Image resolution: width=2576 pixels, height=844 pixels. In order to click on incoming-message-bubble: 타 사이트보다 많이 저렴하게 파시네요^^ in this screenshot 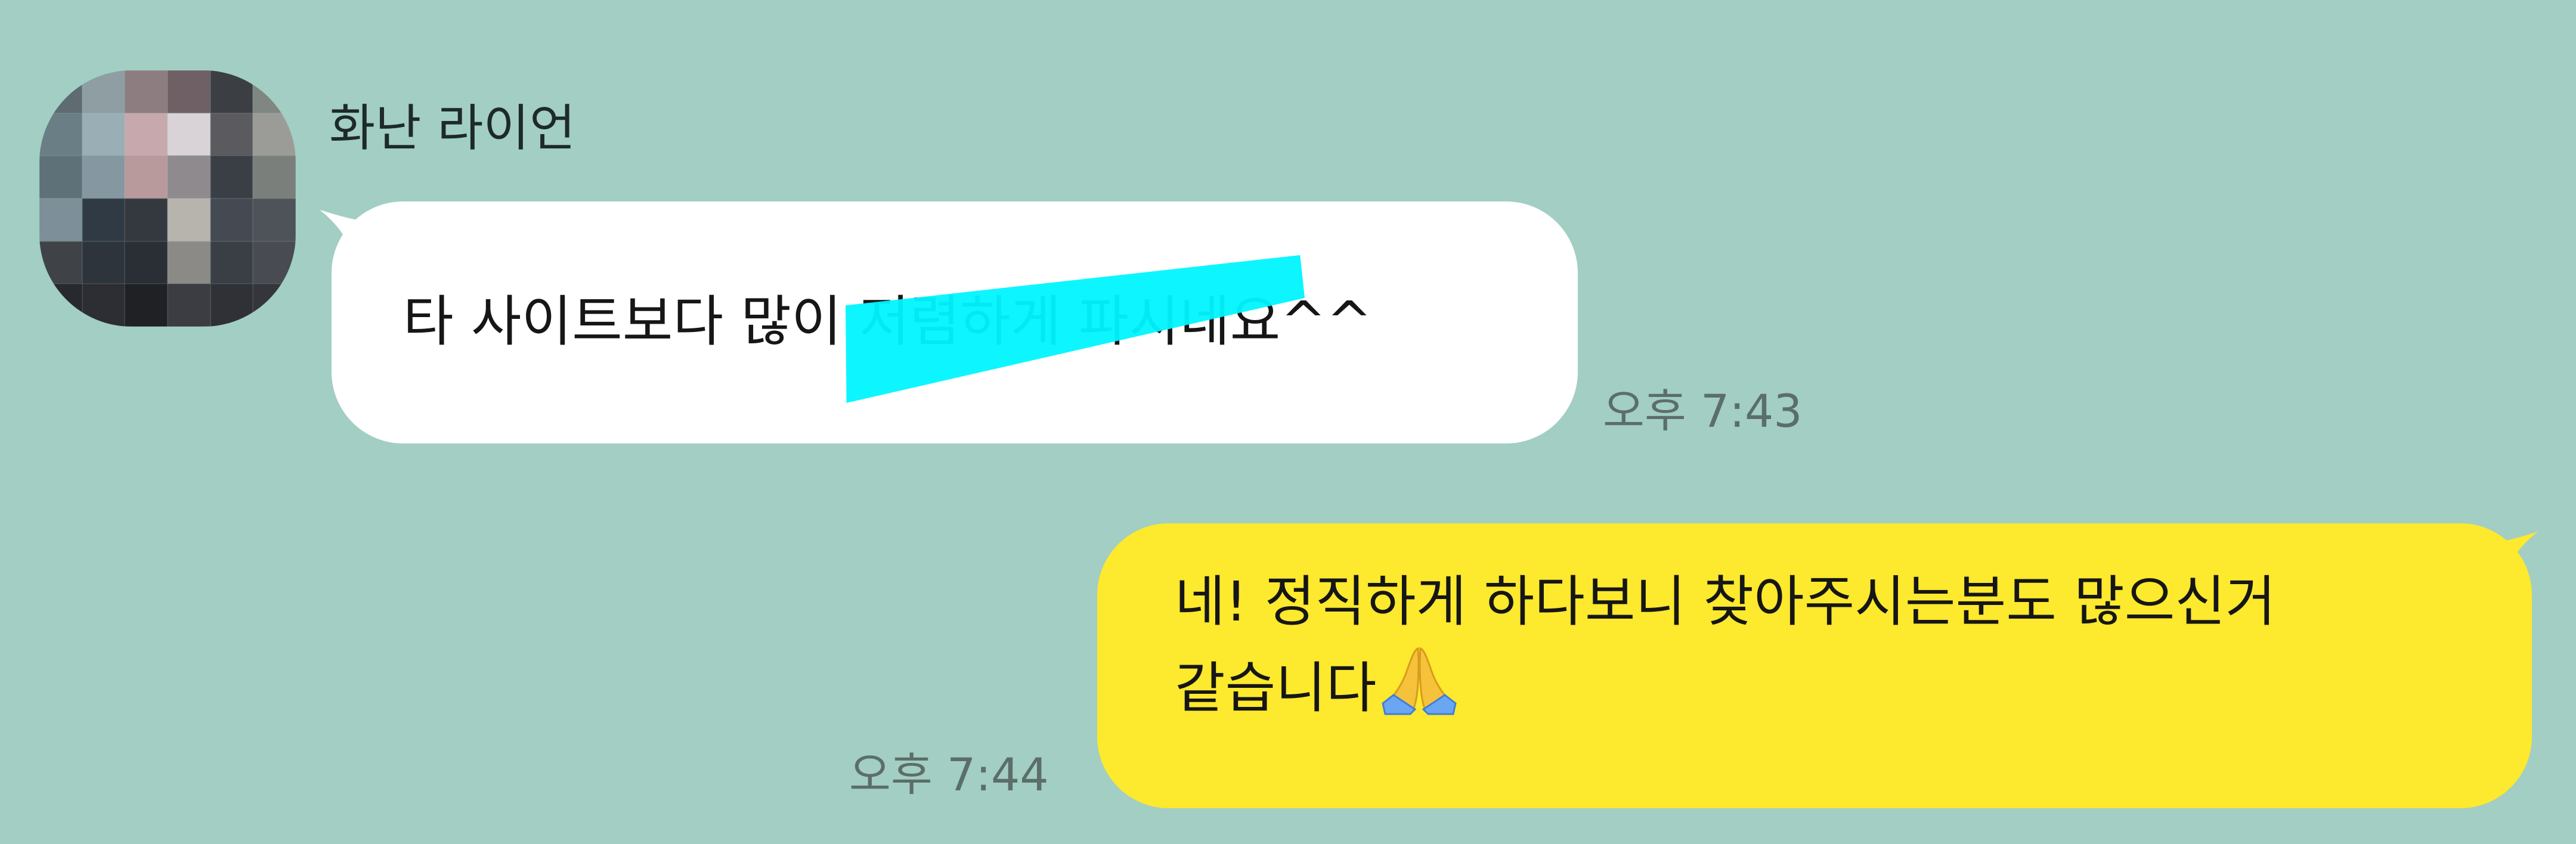, I will do `click(955, 322)`.